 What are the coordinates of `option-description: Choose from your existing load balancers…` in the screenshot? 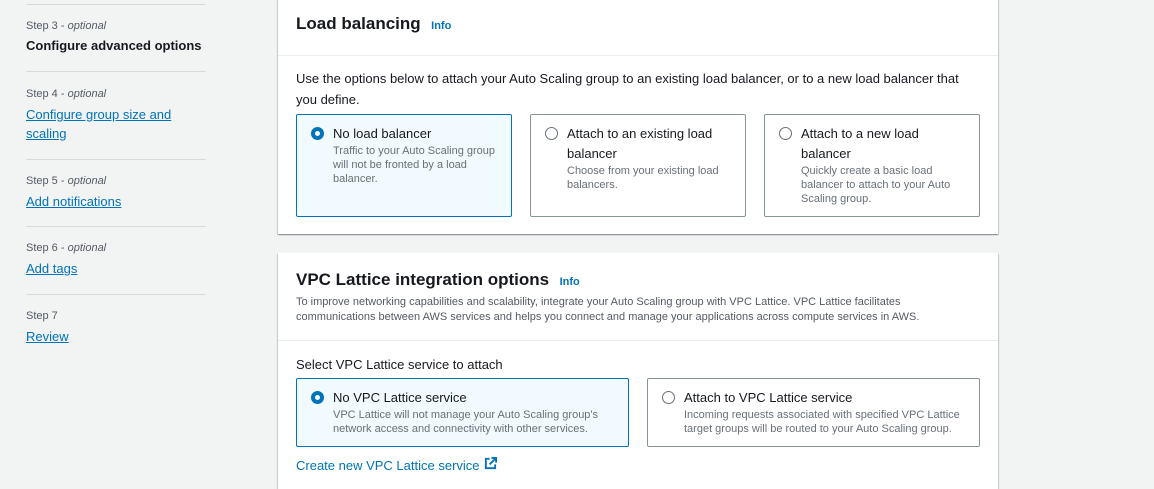 It's located at (643, 178).